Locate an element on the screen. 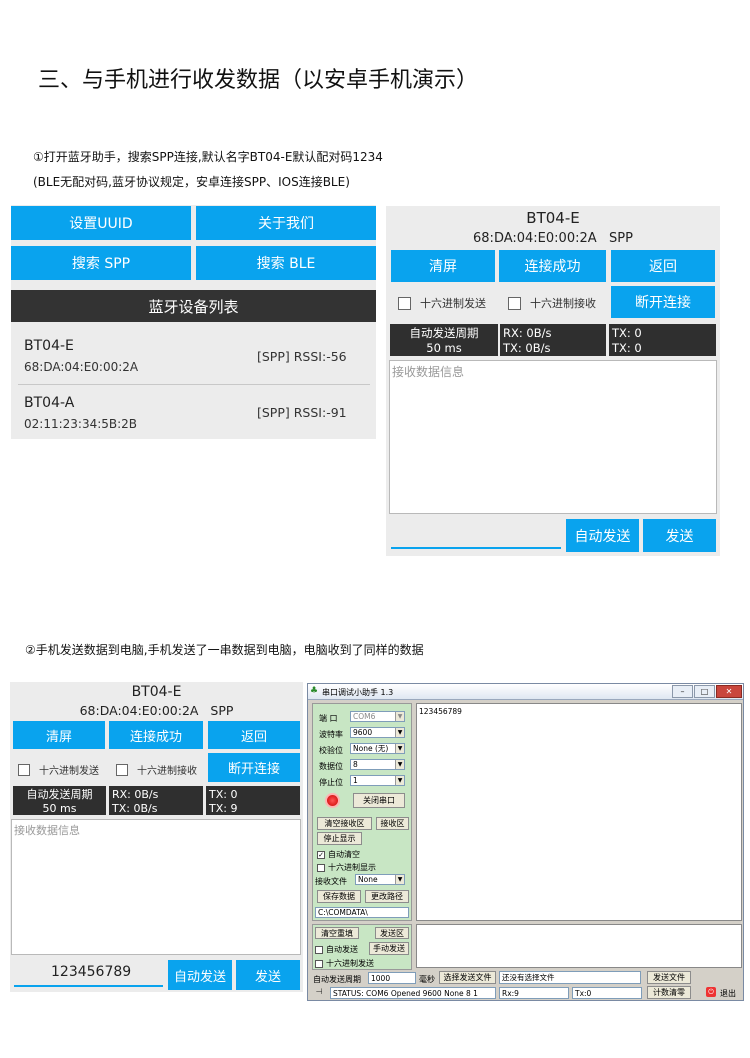  search-ble-button: 搜索 BLE is located at coordinates (286, 263).